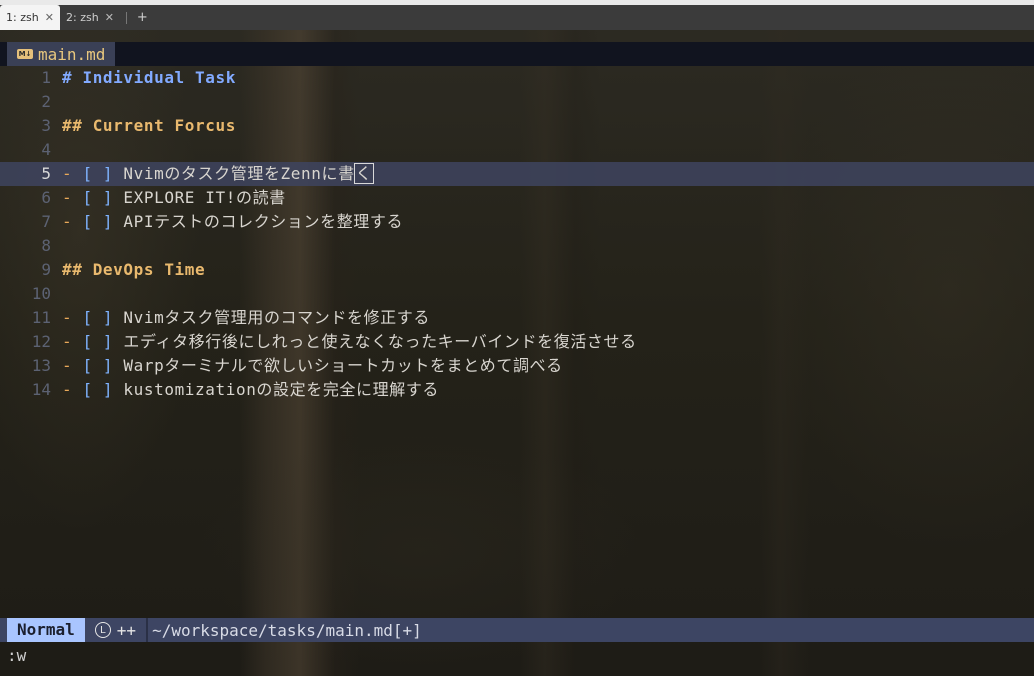 The height and width of the screenshot is (676, 1034). I want to click on line-content: - [ ] EXPLORE IT!の読書, so click(174, 198).